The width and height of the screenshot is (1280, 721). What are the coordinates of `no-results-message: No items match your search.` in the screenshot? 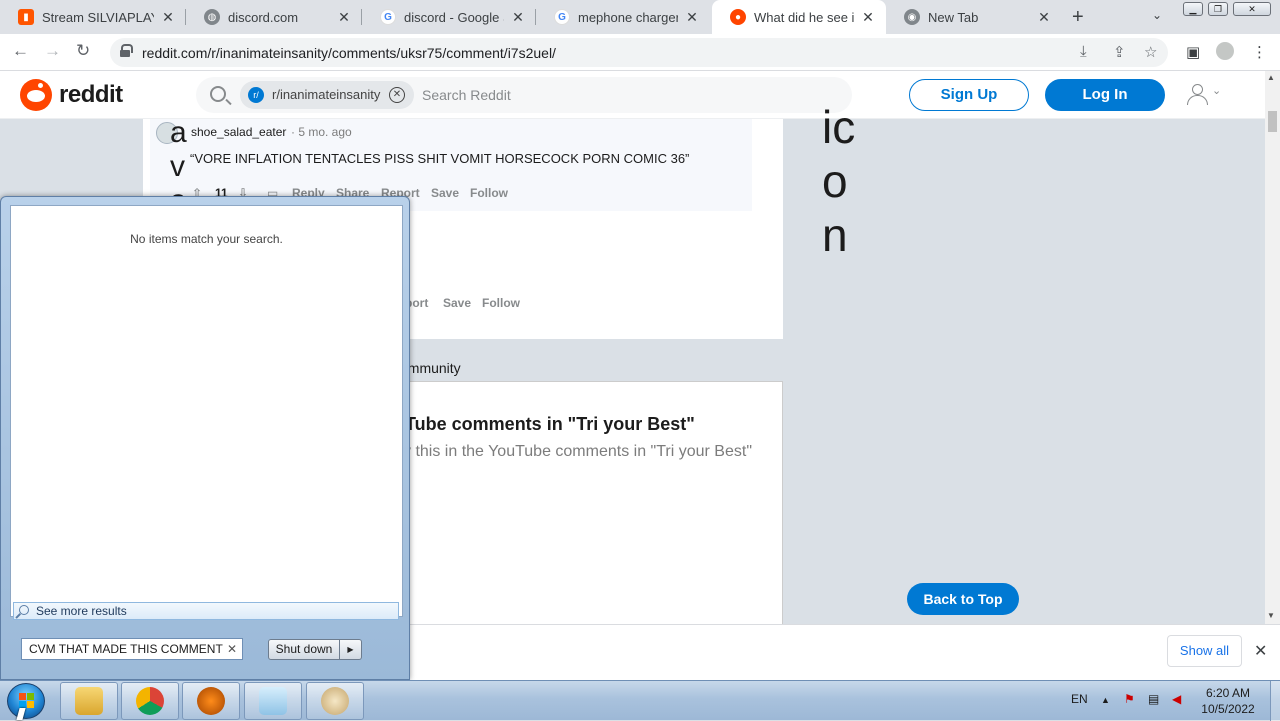 It's located at (206, 239).